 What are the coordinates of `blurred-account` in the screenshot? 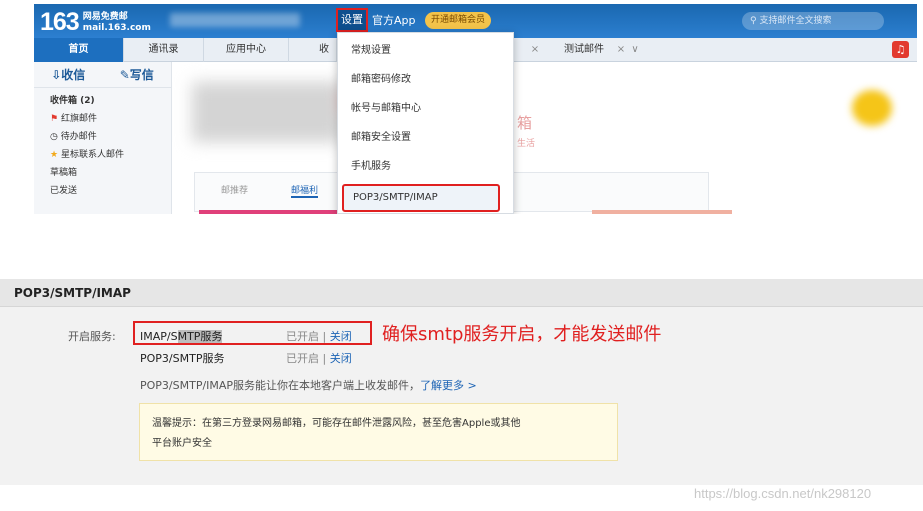 It's located at (235, 20).